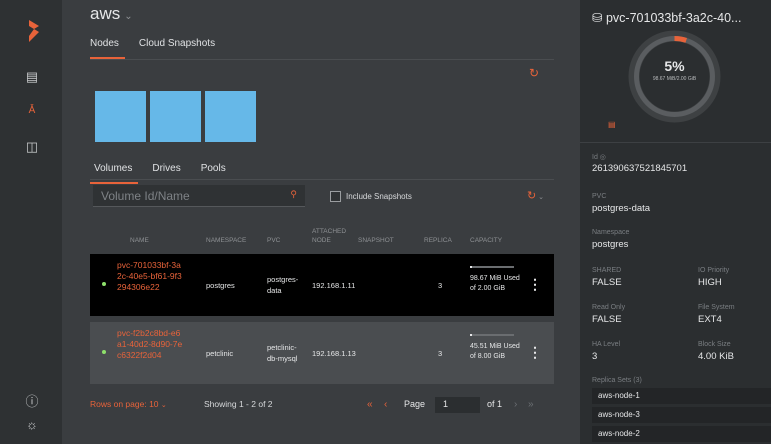 This screenshot has height=444, width=771. I want to click on block-size-value: 4.00 KiB, so click(716, 356).